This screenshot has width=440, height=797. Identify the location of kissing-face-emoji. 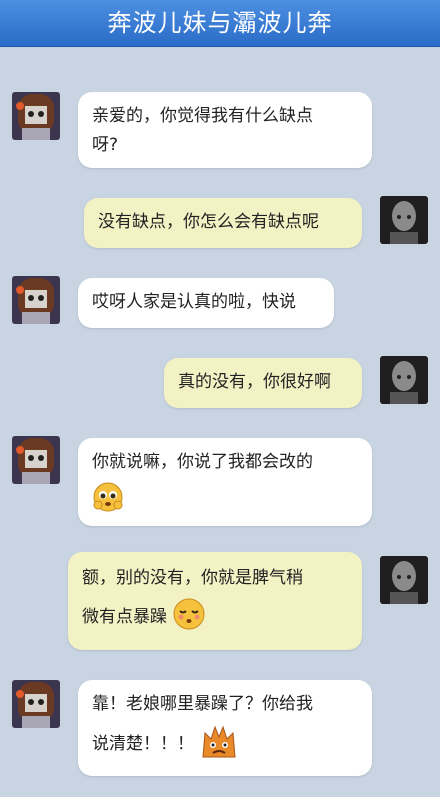
(189, 619).